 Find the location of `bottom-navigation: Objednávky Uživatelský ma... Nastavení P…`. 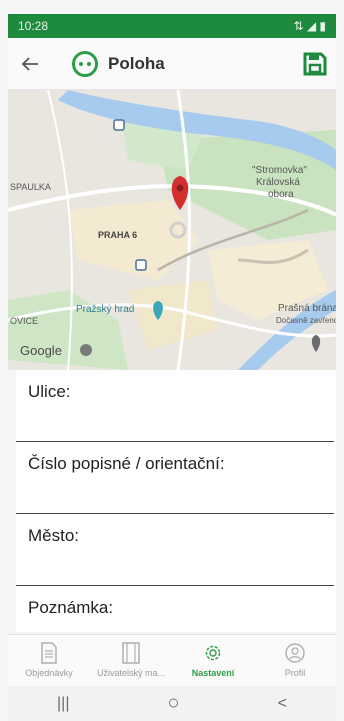

bottom-navigation: Objednávky Uživatelský ma... Nastavení P… is located at coordinates (172, 660).